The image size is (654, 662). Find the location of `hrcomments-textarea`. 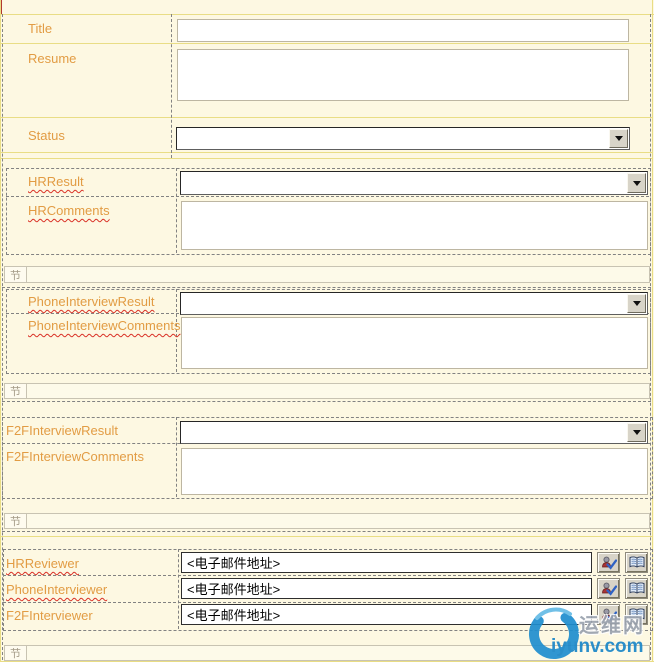

hrcomments-textarea is located at coordinates (414, 225).